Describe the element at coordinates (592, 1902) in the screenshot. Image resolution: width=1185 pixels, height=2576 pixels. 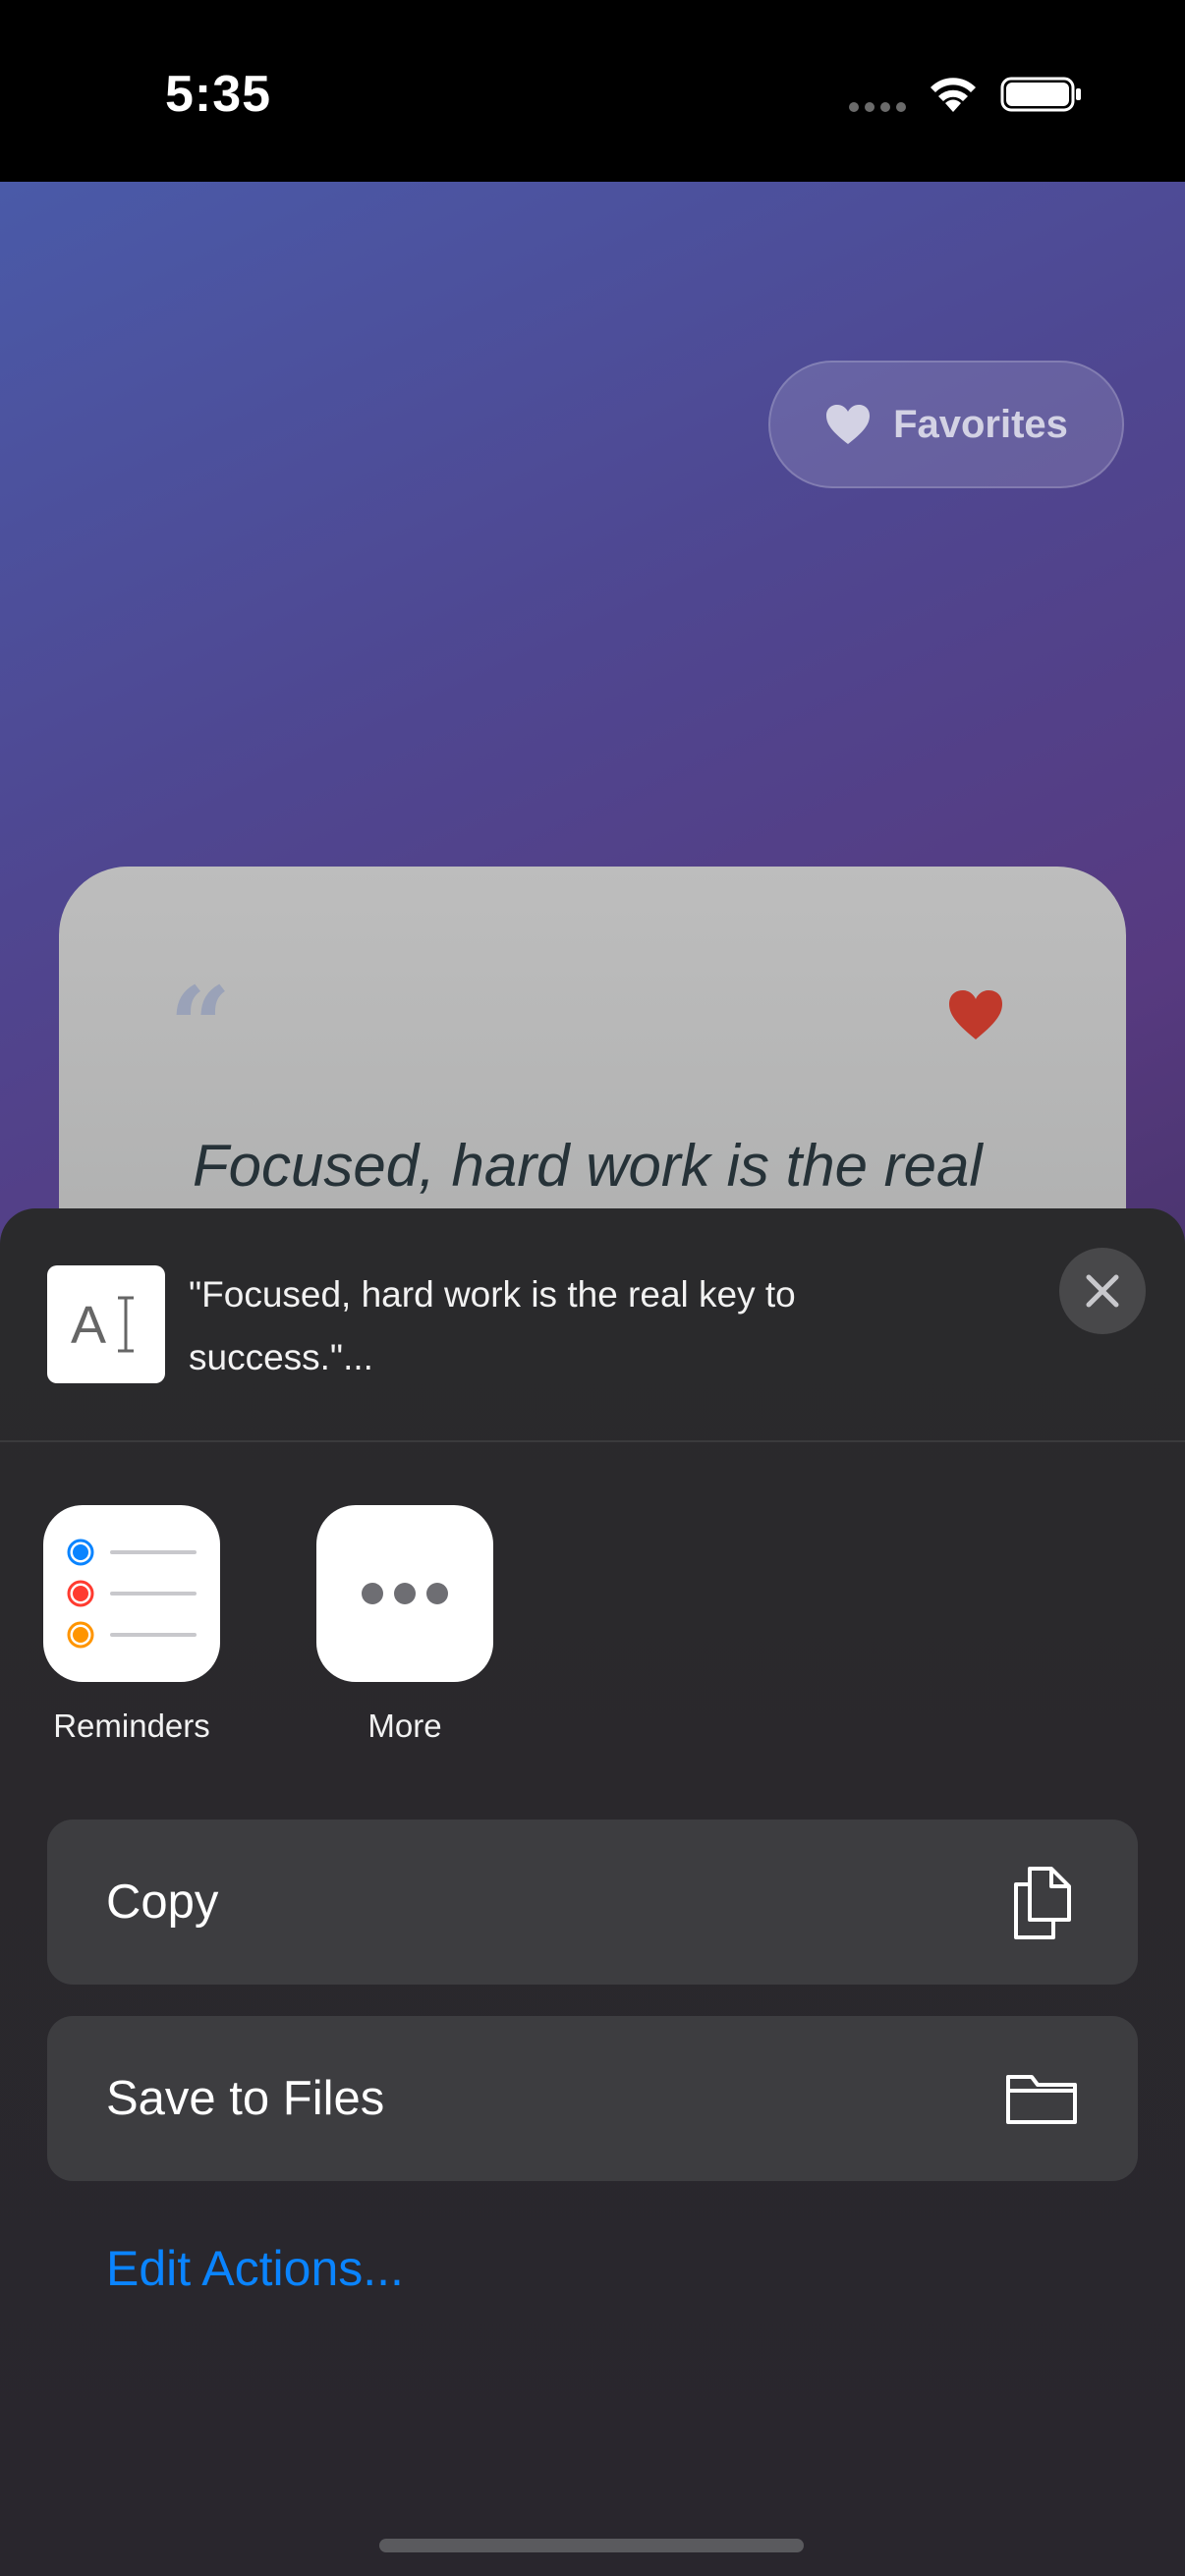
I see `copy-action: Copy` at that location.